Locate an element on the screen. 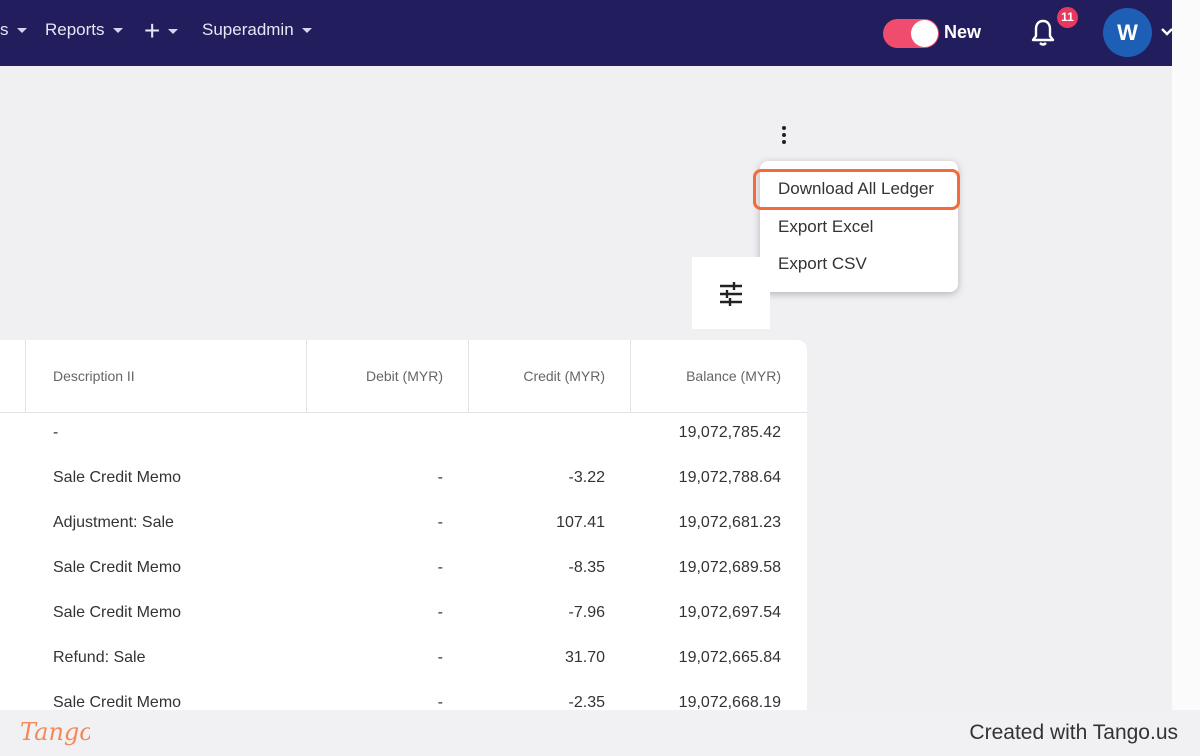 This screenshot has width=1200, height=756. tango-logo: Tango is located at coordinates (55, 732).